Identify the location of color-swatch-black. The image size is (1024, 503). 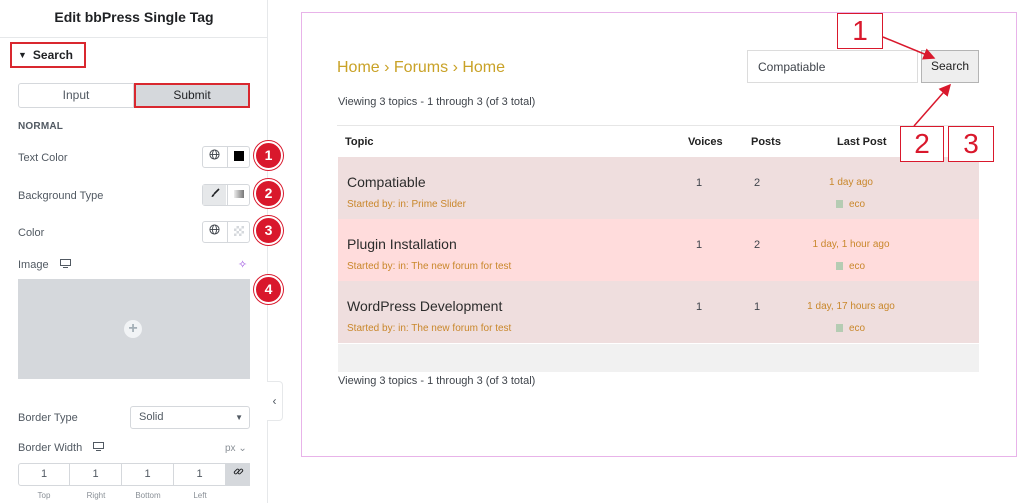
(238, 157).